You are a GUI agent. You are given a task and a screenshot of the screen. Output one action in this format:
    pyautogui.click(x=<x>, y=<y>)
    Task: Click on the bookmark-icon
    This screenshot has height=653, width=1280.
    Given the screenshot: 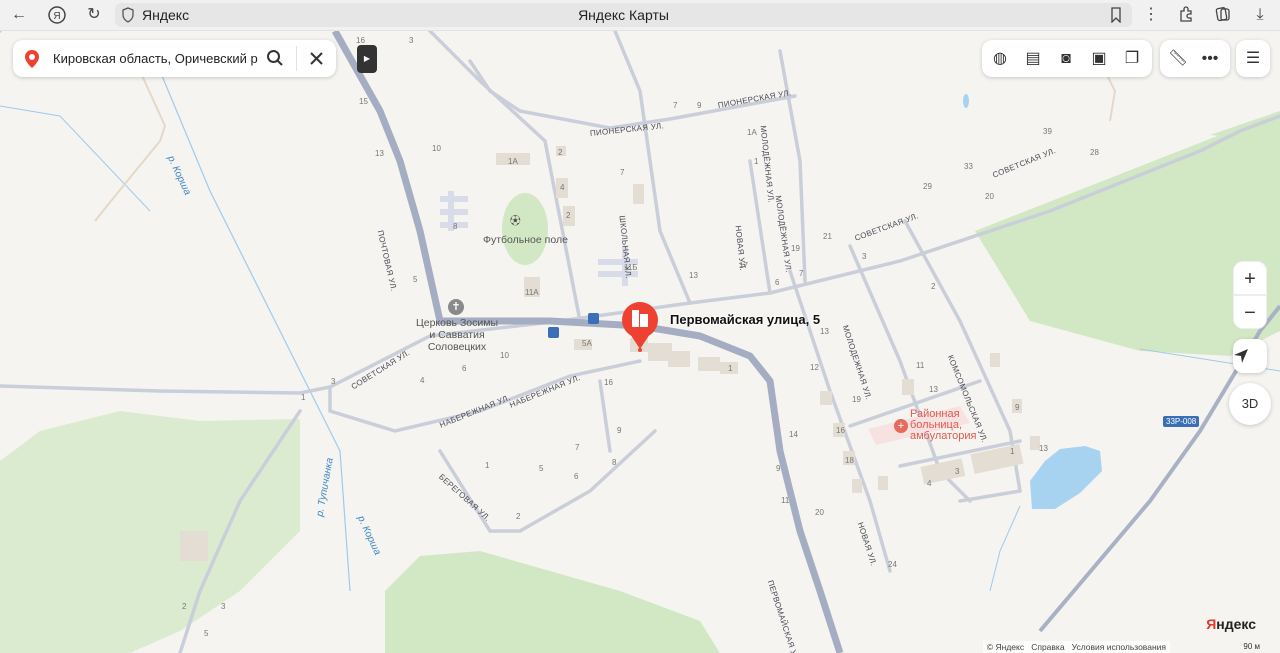 What is the action you would take?
    pyautogui.click(x=1116, y=15)
    